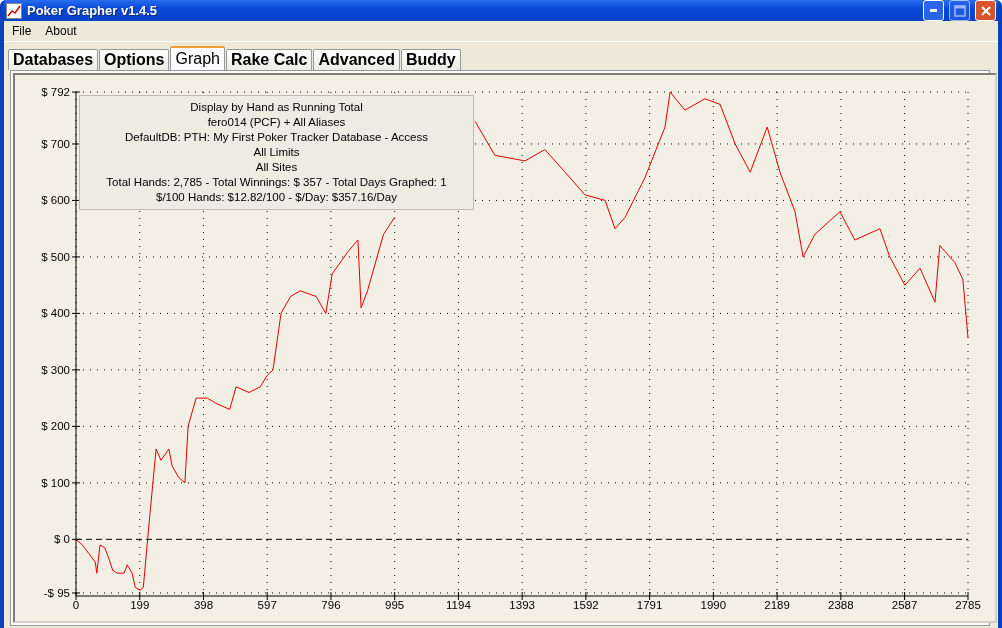  What do you see at coordinates (904, 605) in the screenshot?
I see `x-tick-label: 2587` at bounding box center [904, 605].